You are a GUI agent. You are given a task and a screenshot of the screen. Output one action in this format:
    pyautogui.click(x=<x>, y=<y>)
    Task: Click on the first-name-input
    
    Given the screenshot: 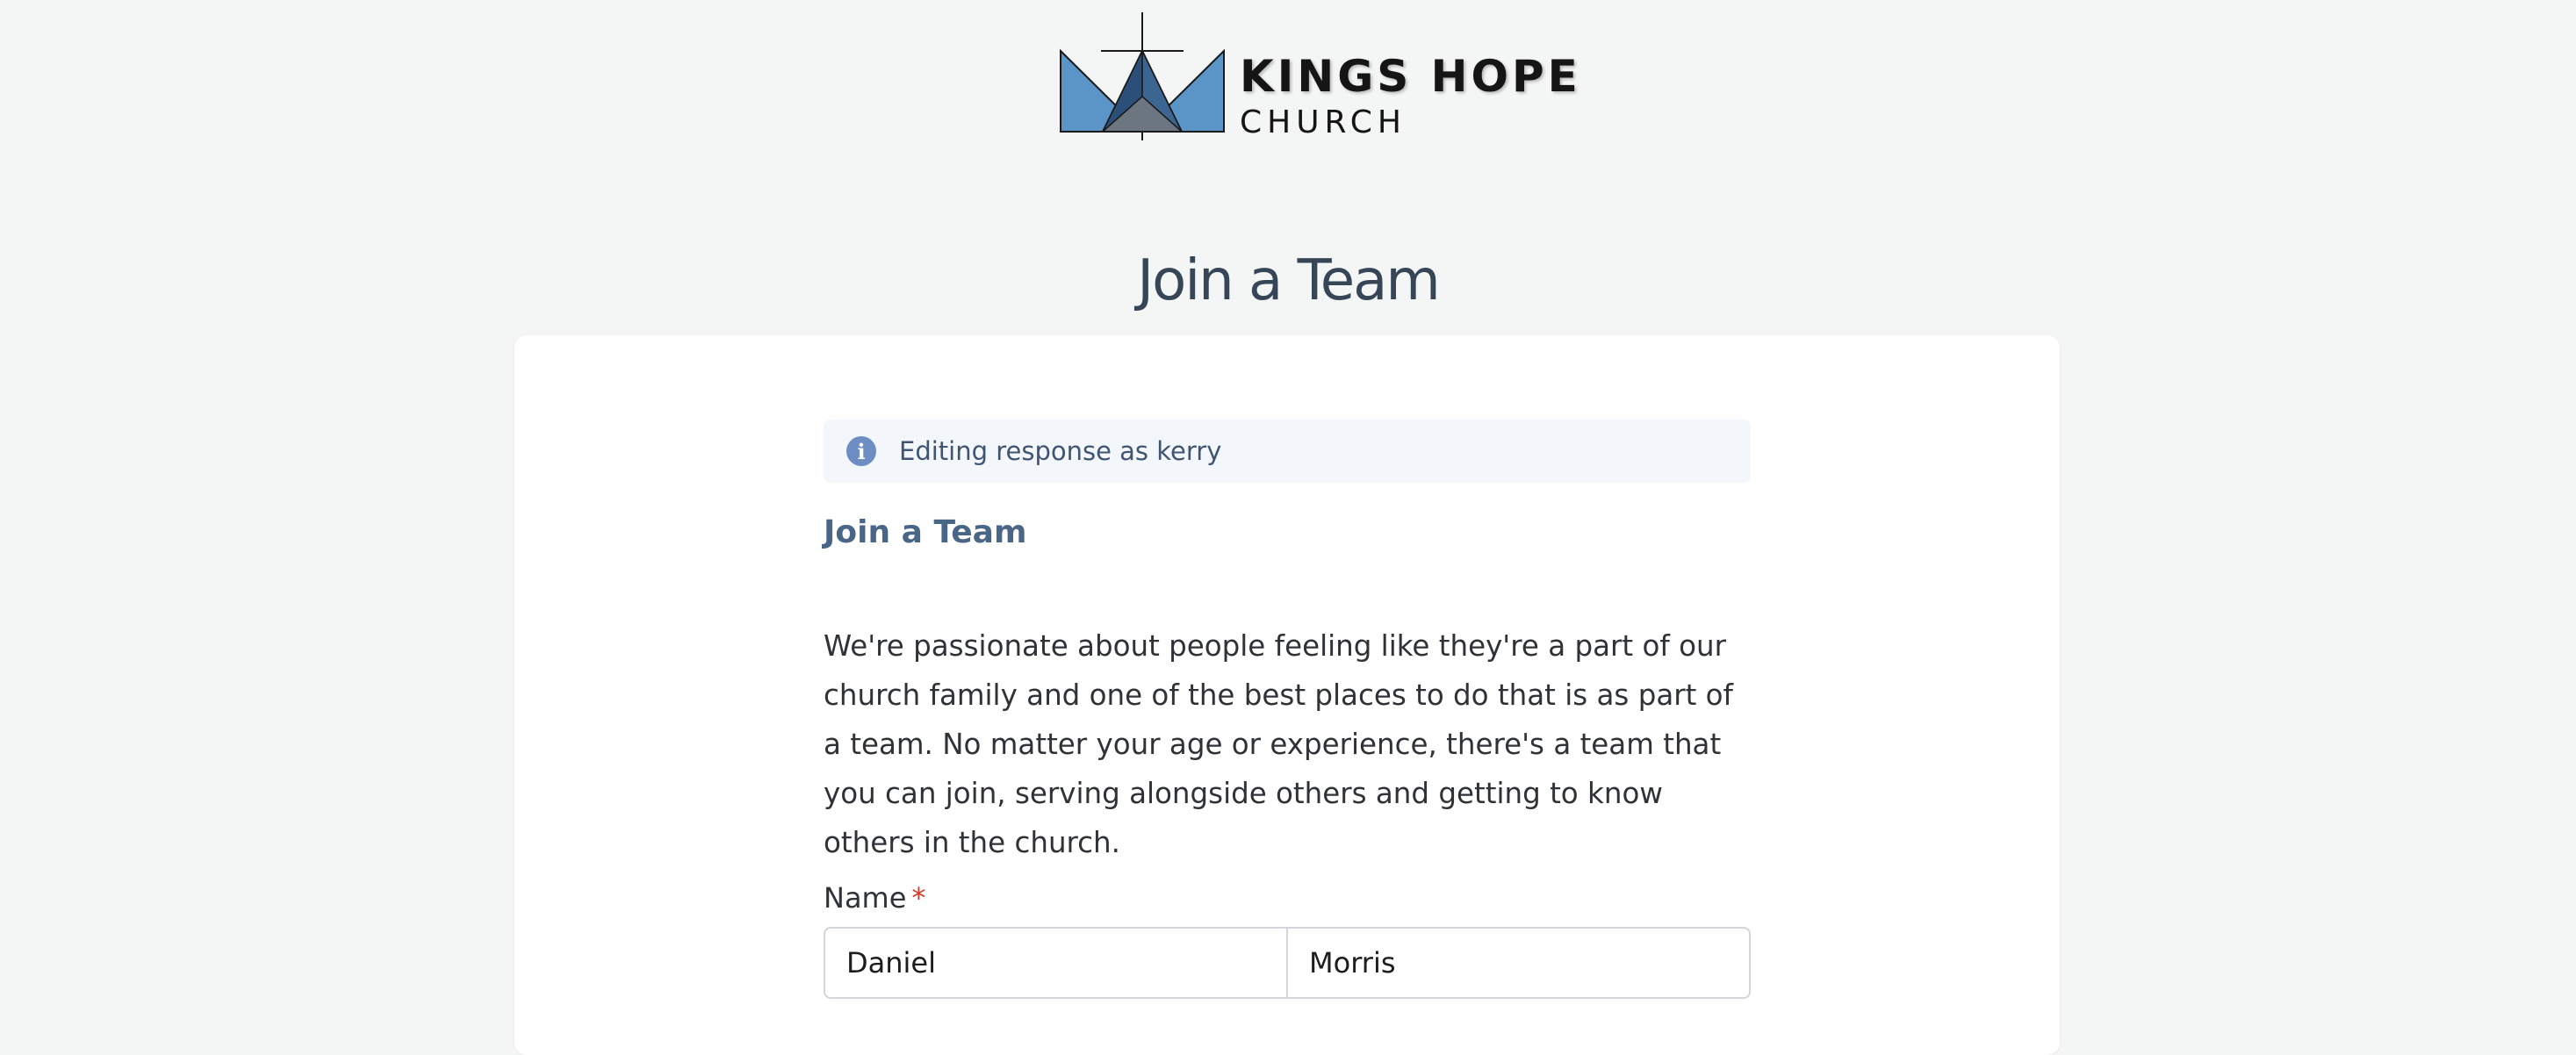 What is the action you would take?
    pyautogui.click(x=1056, y=963)
    